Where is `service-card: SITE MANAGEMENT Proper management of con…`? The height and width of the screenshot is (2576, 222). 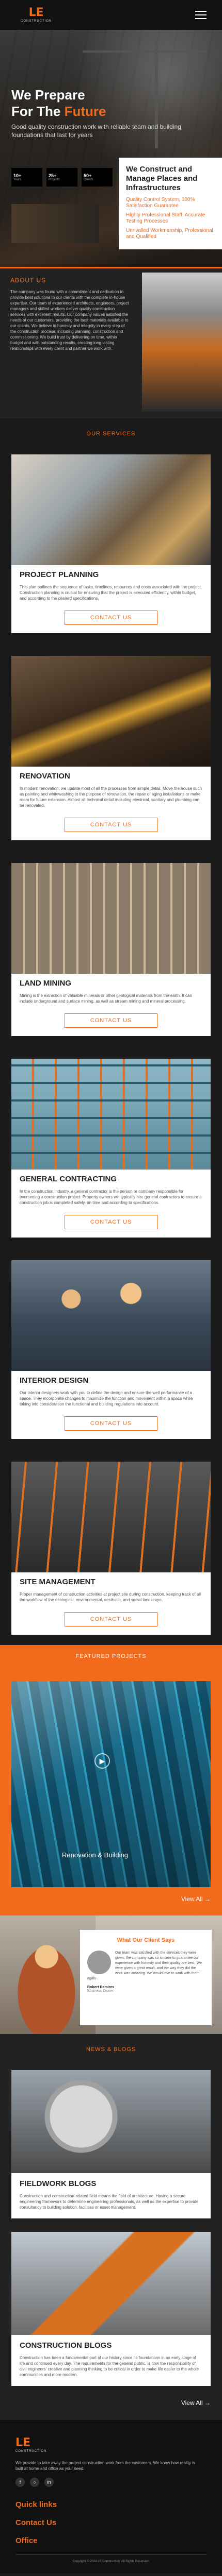
service-card: SITE MANAGEMENT Proper management of con… is located at coordinates (111, 1548).